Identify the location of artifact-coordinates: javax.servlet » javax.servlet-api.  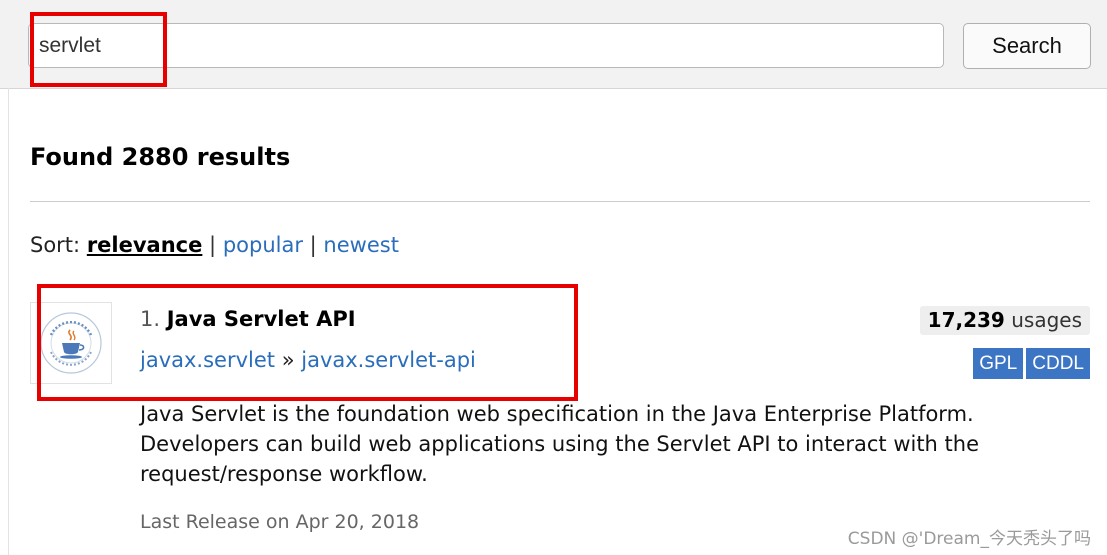
(308, 360).